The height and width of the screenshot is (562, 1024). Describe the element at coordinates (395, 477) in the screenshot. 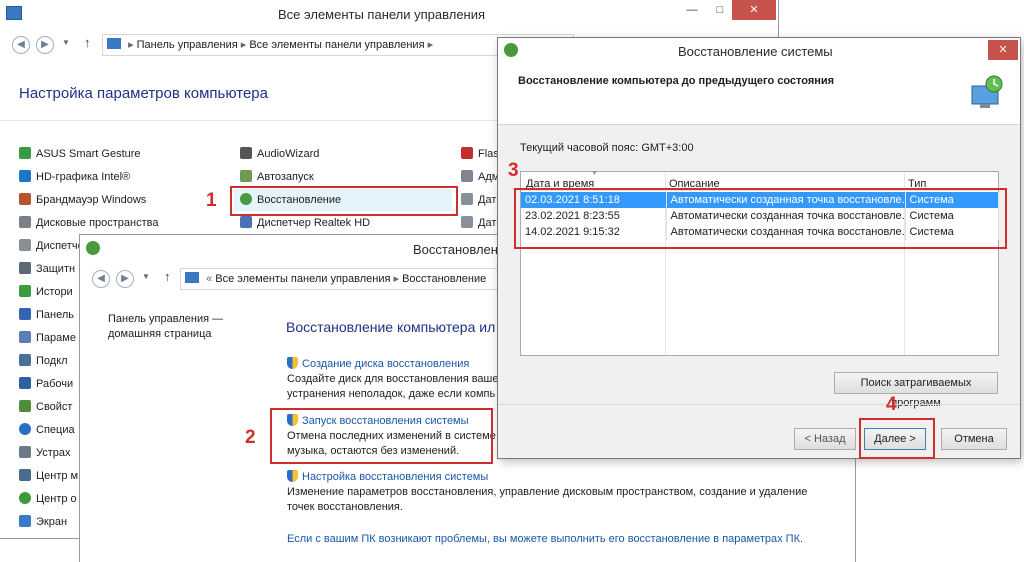

I see `configure-system-restore-link: Настройка восстановления системы` at that location.